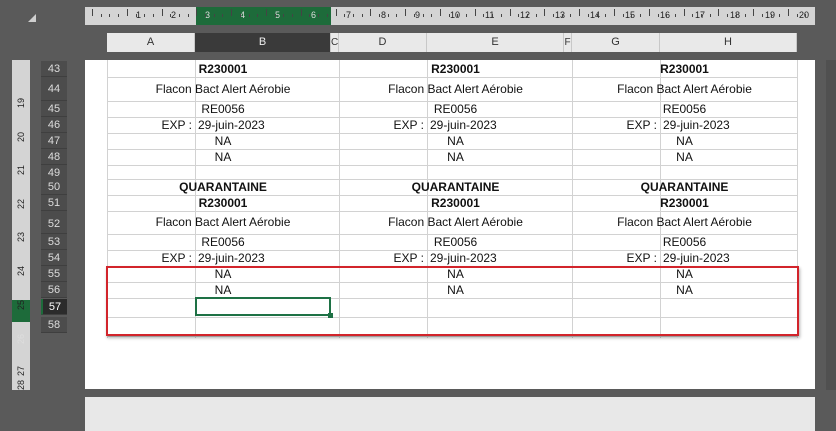  Describe the element at coordinates (223, 187) in the screenshot. I see `cell-status-b50: QUARANTAINE` at that location.